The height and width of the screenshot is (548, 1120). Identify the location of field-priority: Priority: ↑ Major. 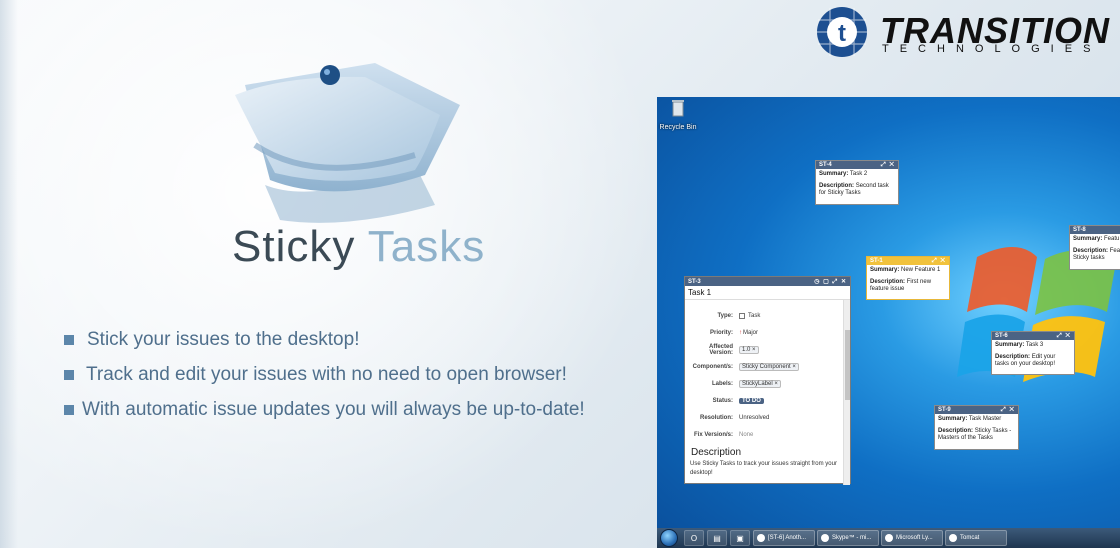
(734, 332).